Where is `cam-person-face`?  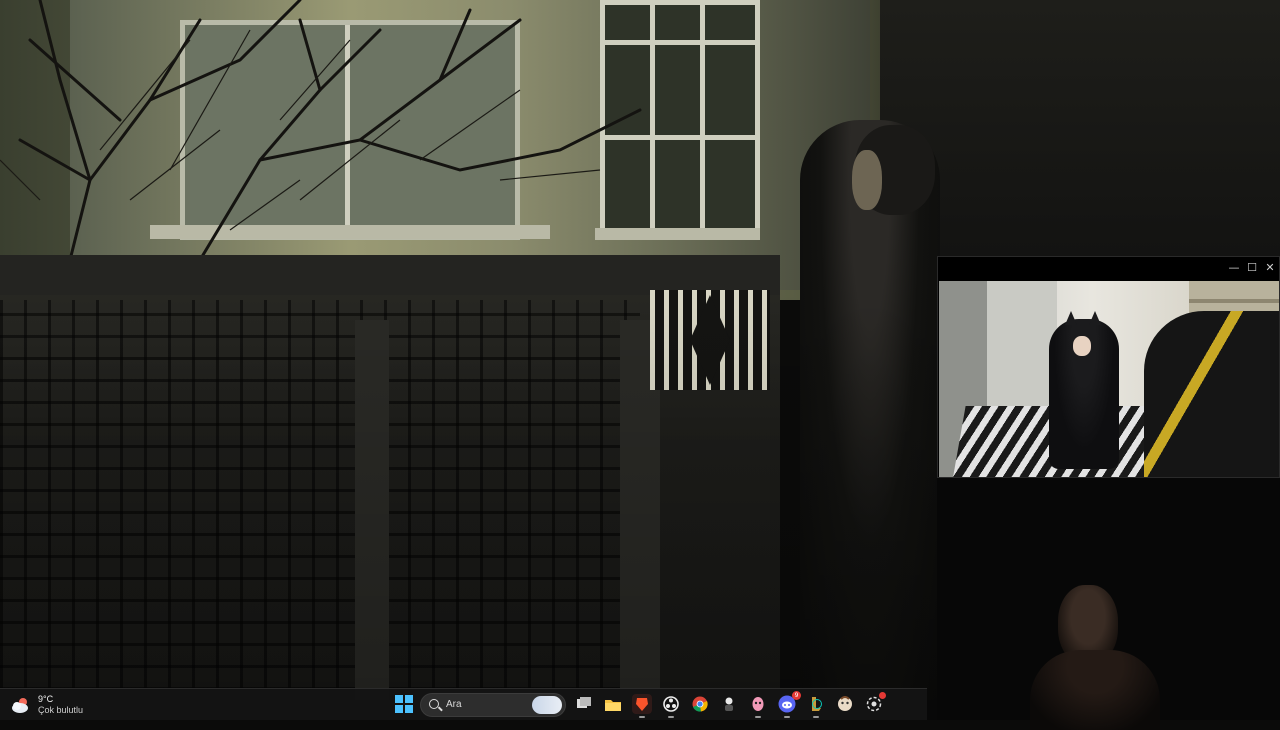
cam-person-face is located at coordinates (1082, 346).